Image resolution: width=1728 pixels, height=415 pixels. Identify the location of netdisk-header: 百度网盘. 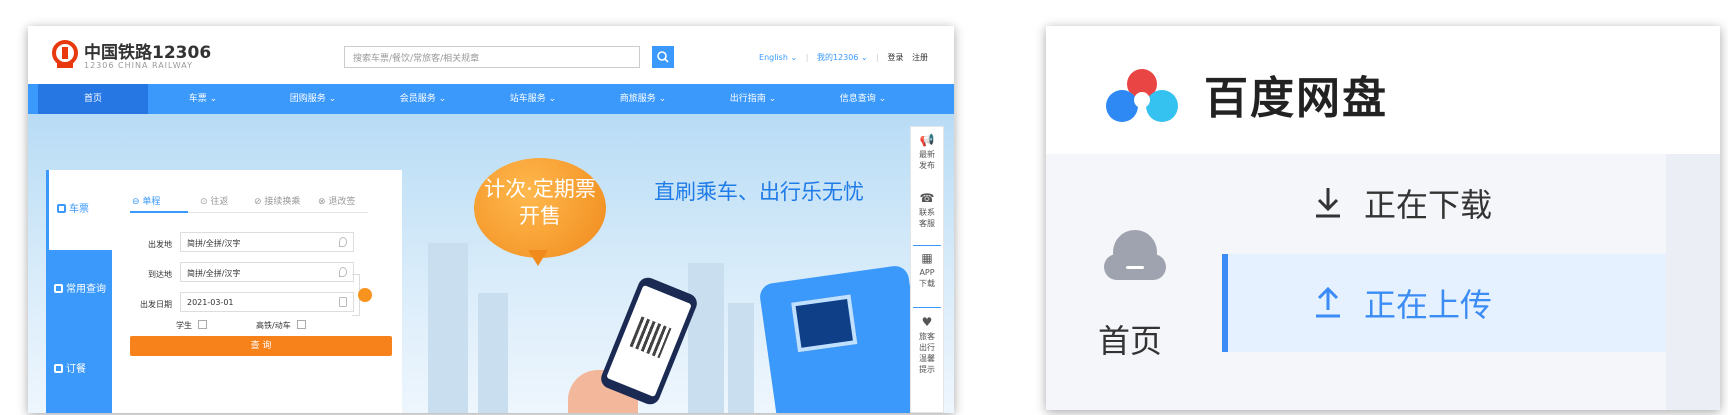
(1383, 90).